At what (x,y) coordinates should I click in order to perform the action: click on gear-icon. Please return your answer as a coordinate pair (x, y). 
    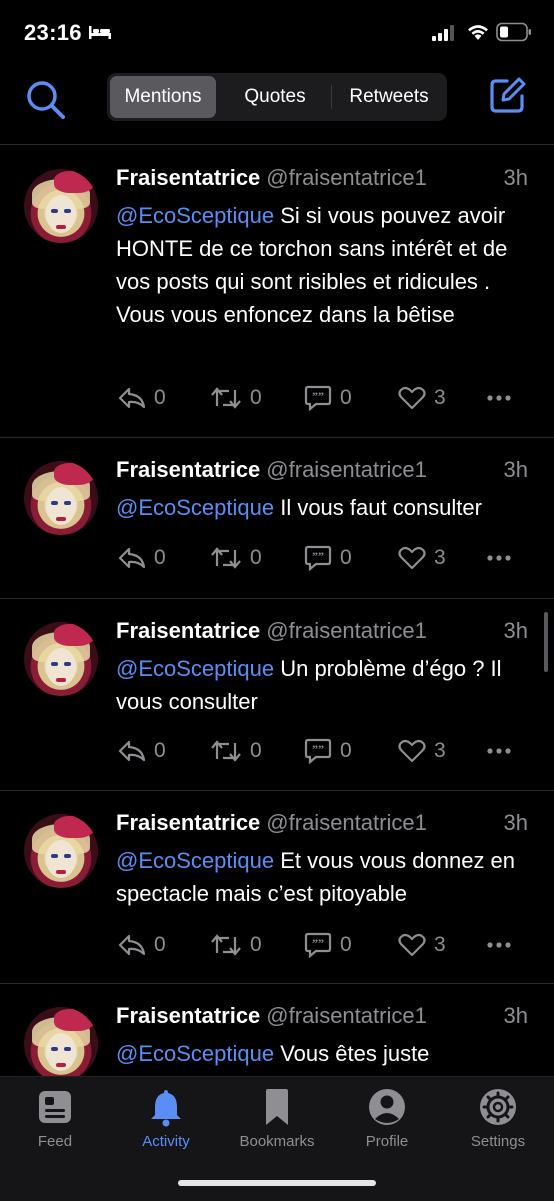
    Looking at the image, I should click on (498, 1107).